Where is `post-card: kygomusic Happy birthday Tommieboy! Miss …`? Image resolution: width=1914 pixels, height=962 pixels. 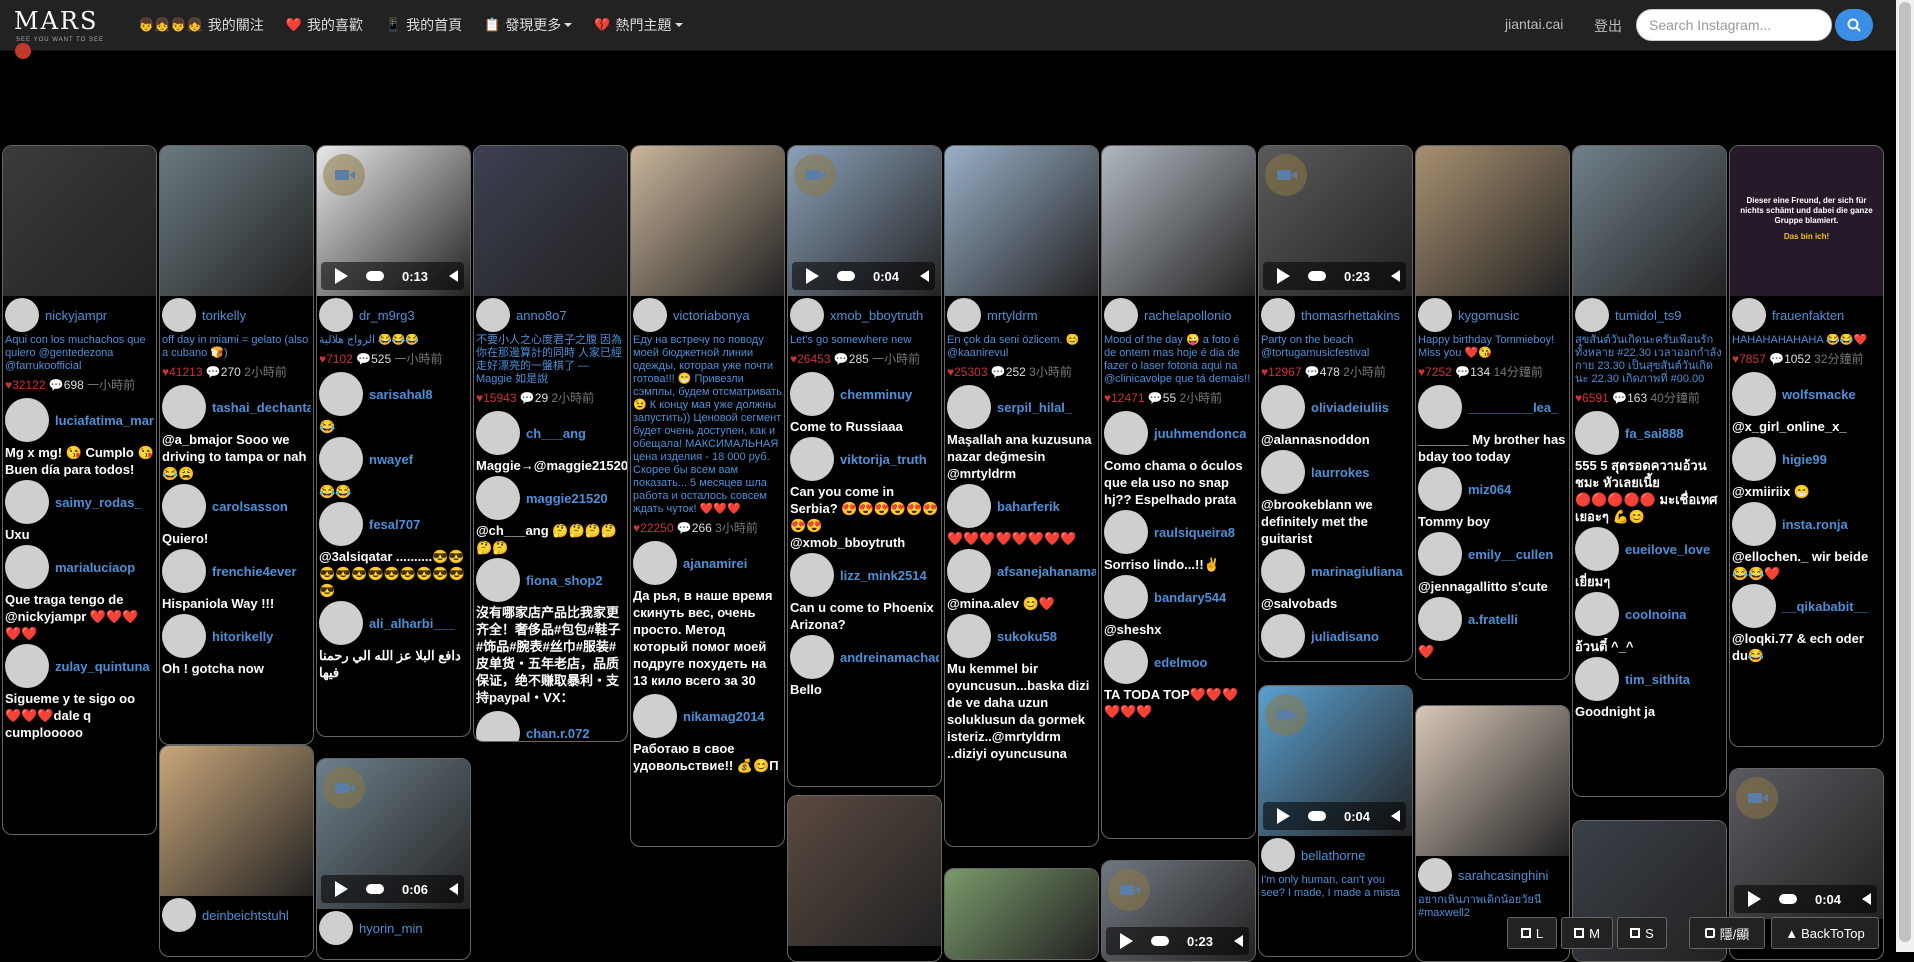 post-card: kygomusic Happy birthday Tommieboy! Miss … is located at coordinates (1492, 412).